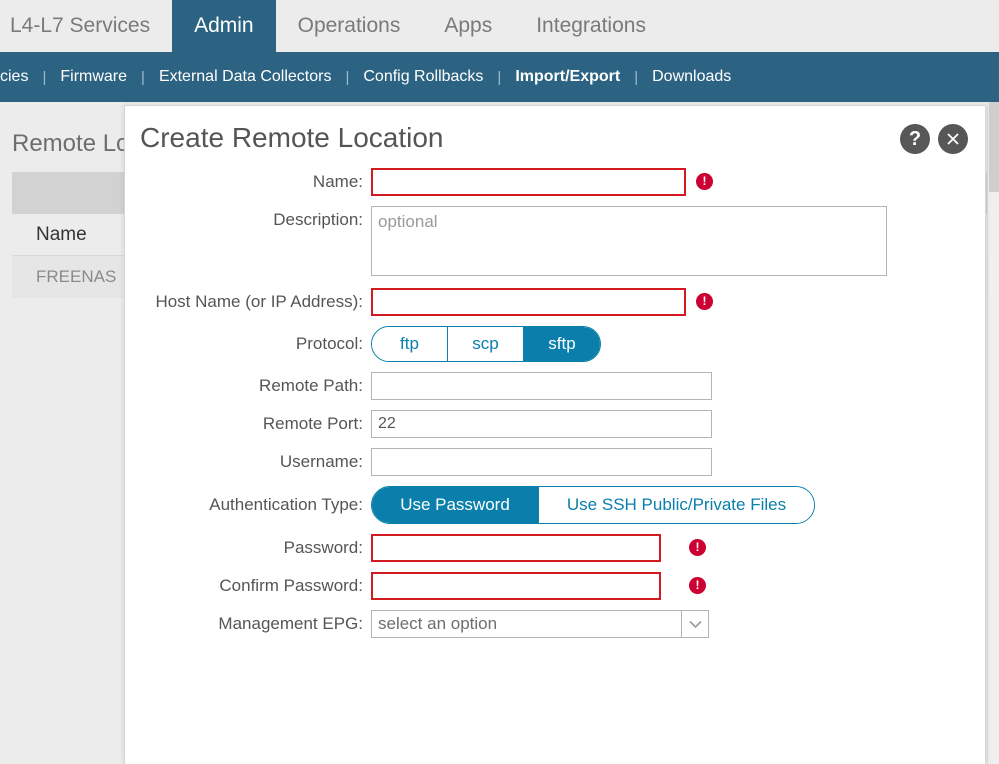 This screenshot has height=764, width=999. What do you see at coordinates (541, 462) in the screenshot?
I see `username-input` at bounding box center [541, 462].